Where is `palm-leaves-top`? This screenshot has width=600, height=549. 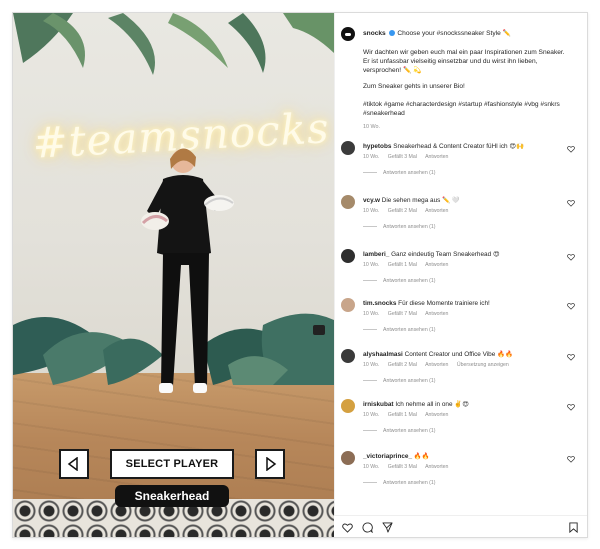
palm-leaves-top is located at coordinates (173, 44).